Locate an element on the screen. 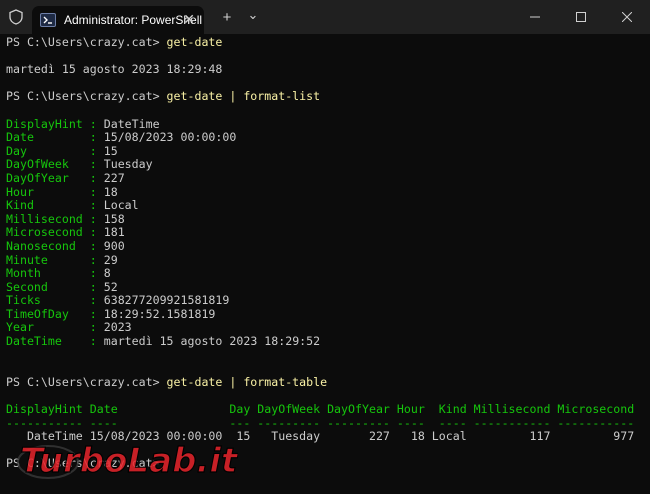 Image resolution: width=650 pixels, height=494 pixels. tab-powershell: Administrator: PowerShell ✕ is located at coordinates (118, 20).